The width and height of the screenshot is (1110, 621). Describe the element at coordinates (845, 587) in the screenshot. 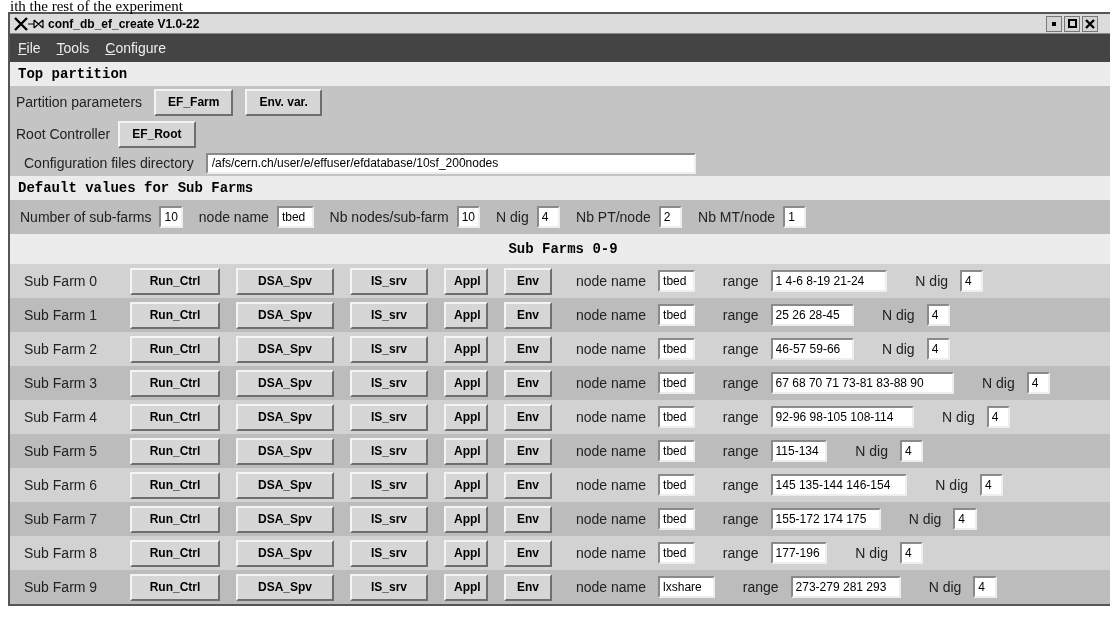

I see `range-field: 273-279 281 293` at that location.